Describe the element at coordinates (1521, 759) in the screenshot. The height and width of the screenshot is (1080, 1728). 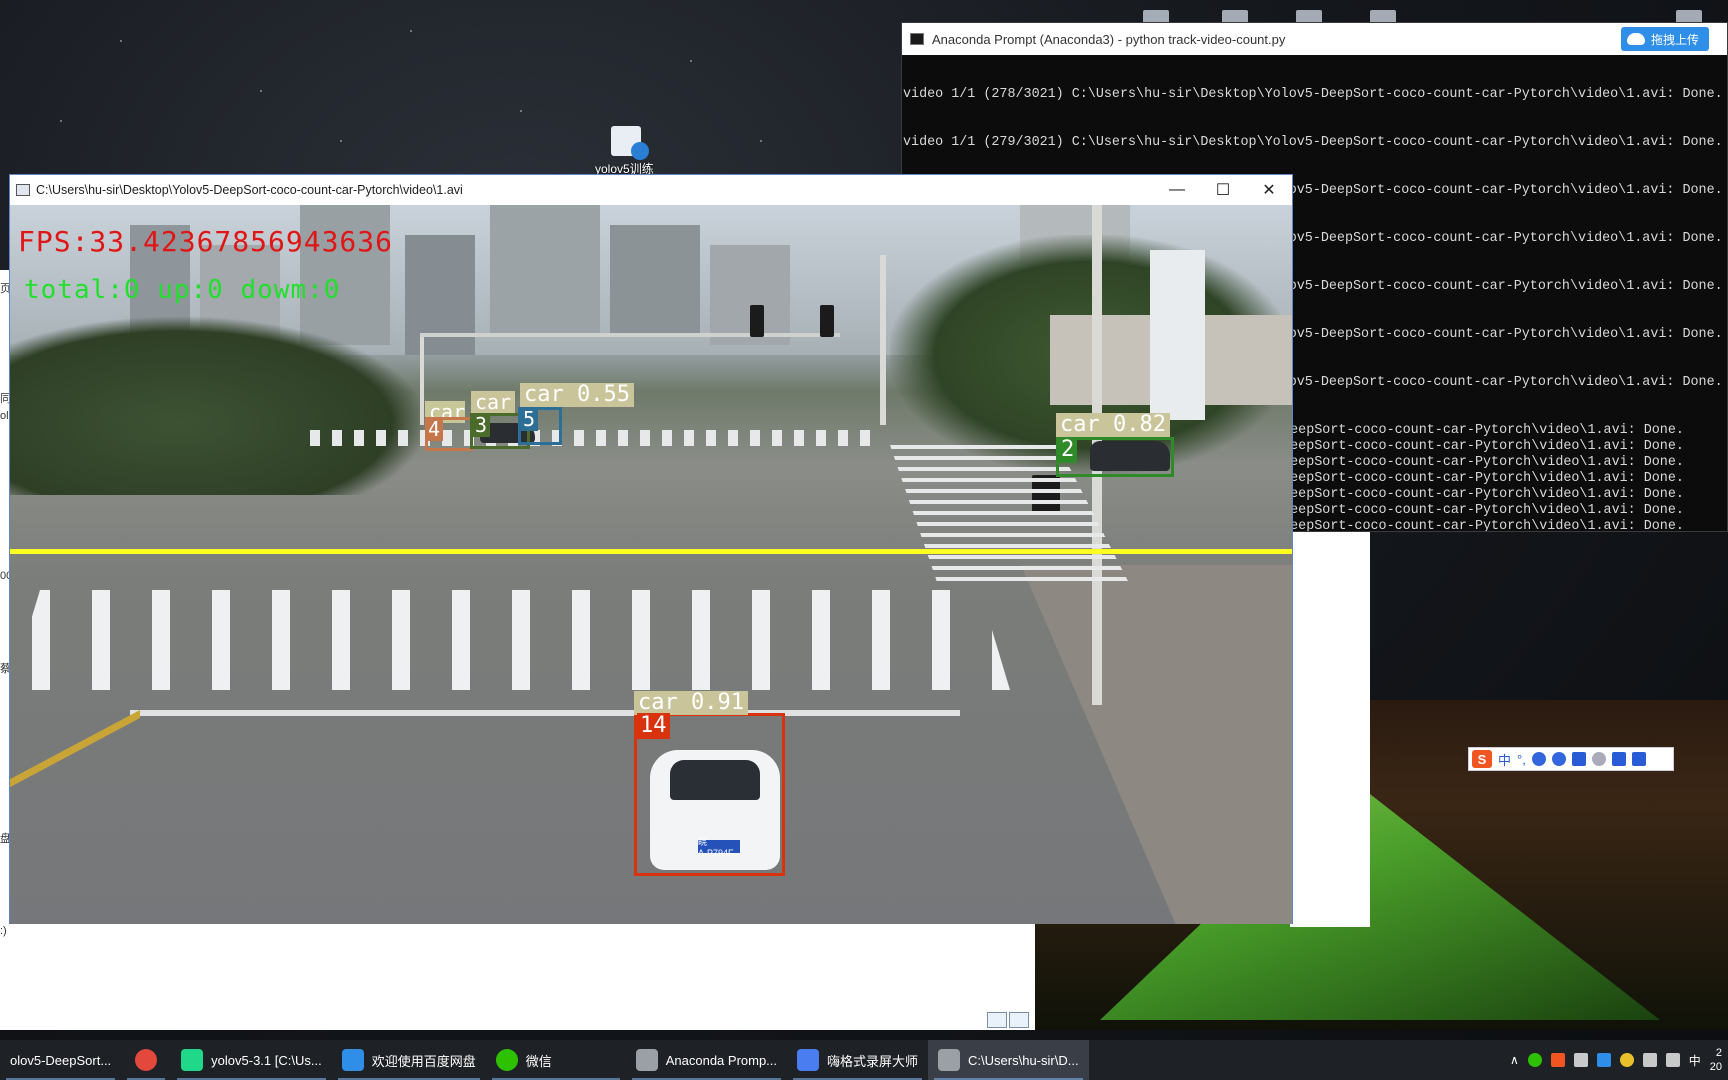
I see `ime-punctuation-toggle: °,` at that location.